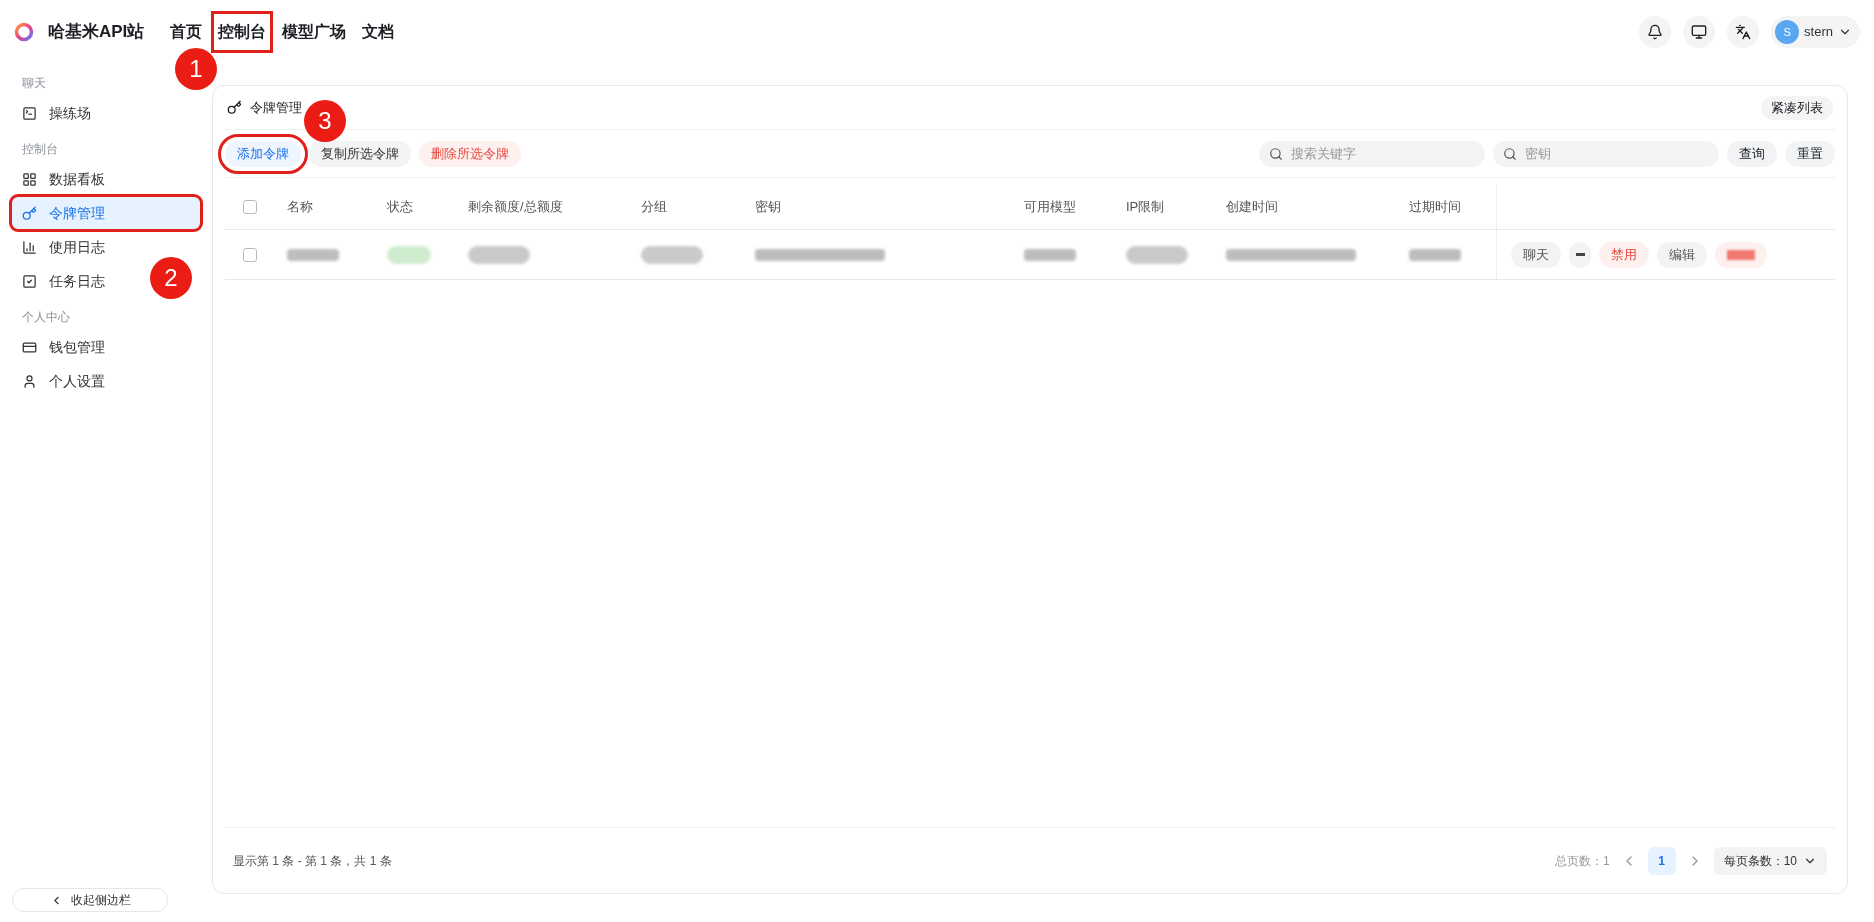 The width and height of the screenshot is (1874, 922). Describe the element at coordinates (276, 107) in the screenshot. I see `panel-title: 令牌管理` at that location.